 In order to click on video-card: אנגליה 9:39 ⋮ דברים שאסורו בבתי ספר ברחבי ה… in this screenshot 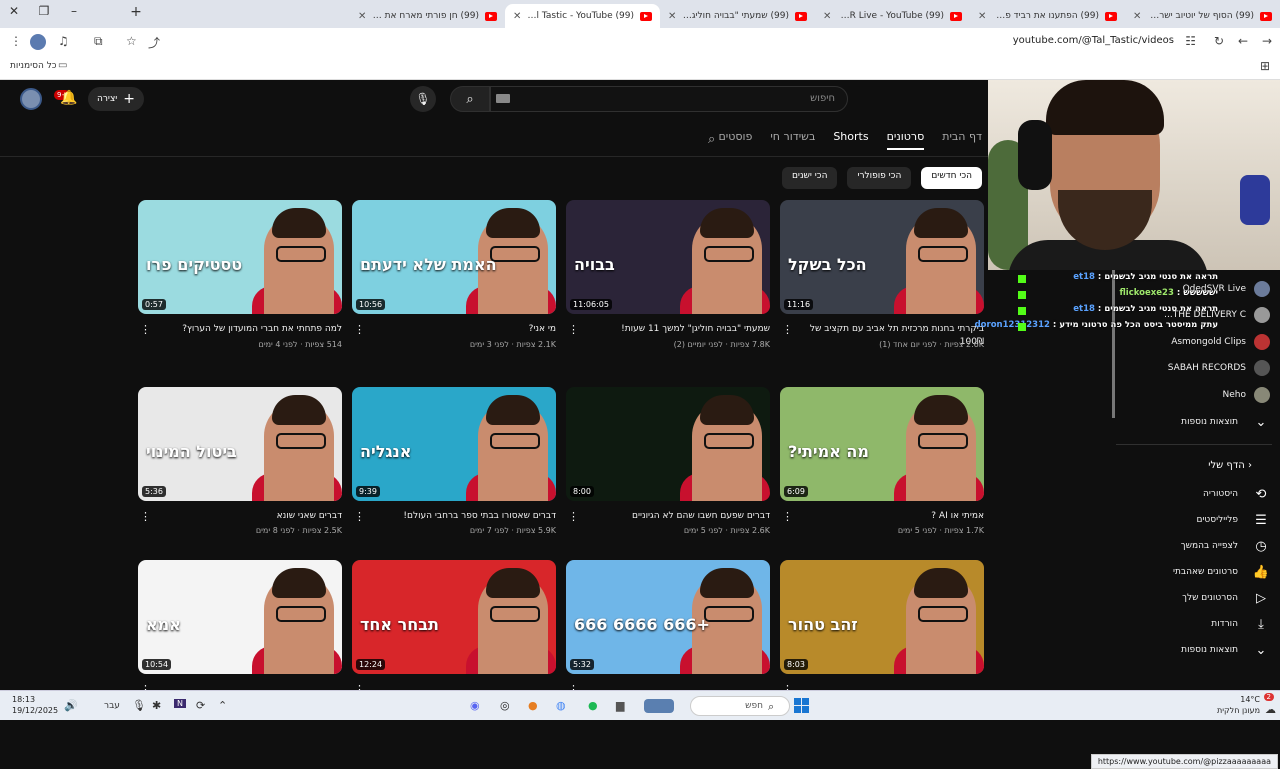, I will do `click(454, 461)`.